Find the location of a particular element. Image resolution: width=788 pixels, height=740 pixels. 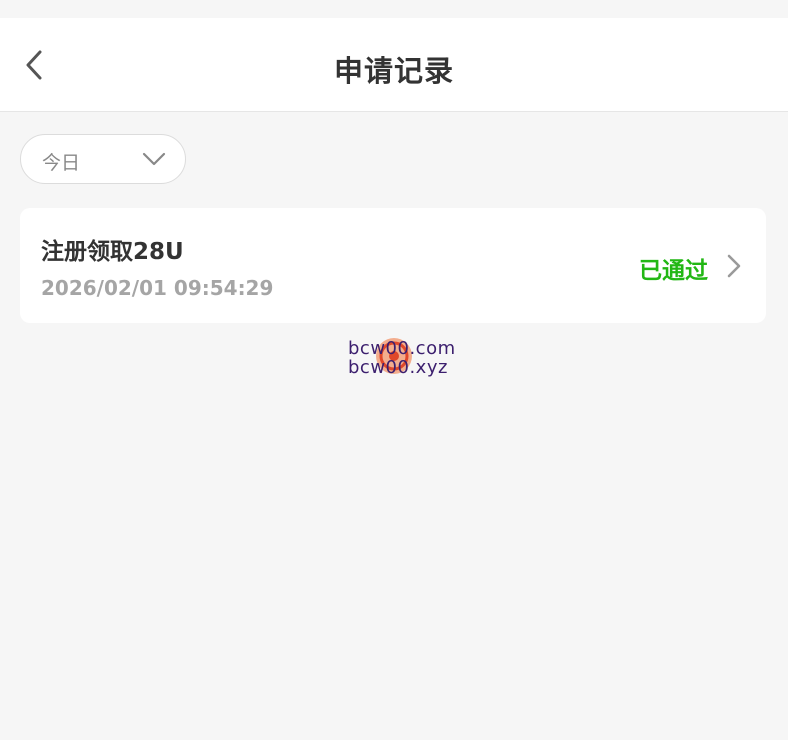

record-timestamp: 2026/02/01 09:54:29 is located at coordinates (157, 288).